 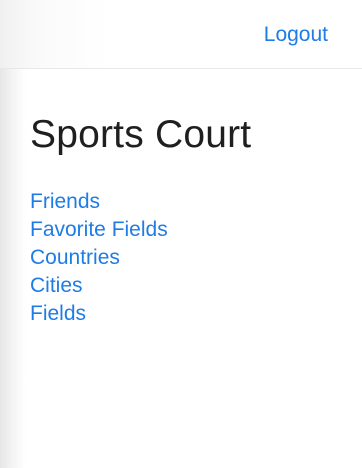 I want to click on friends-link: Friends, so click(x=65, y=201).